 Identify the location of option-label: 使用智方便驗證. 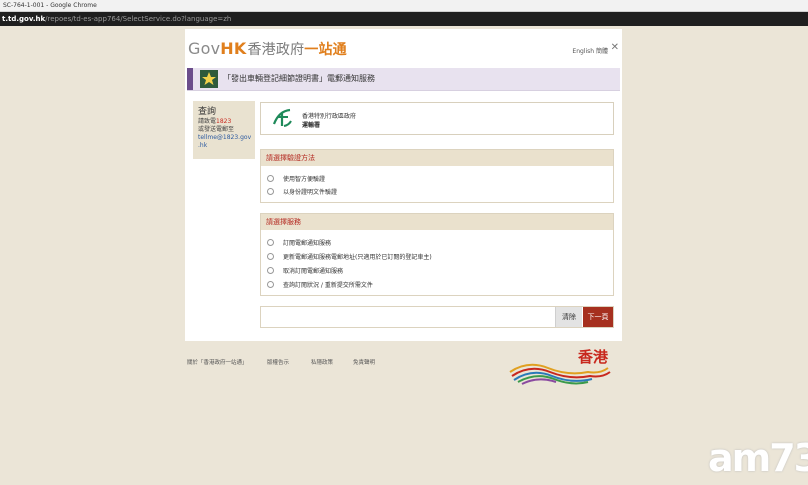
(304, 179).